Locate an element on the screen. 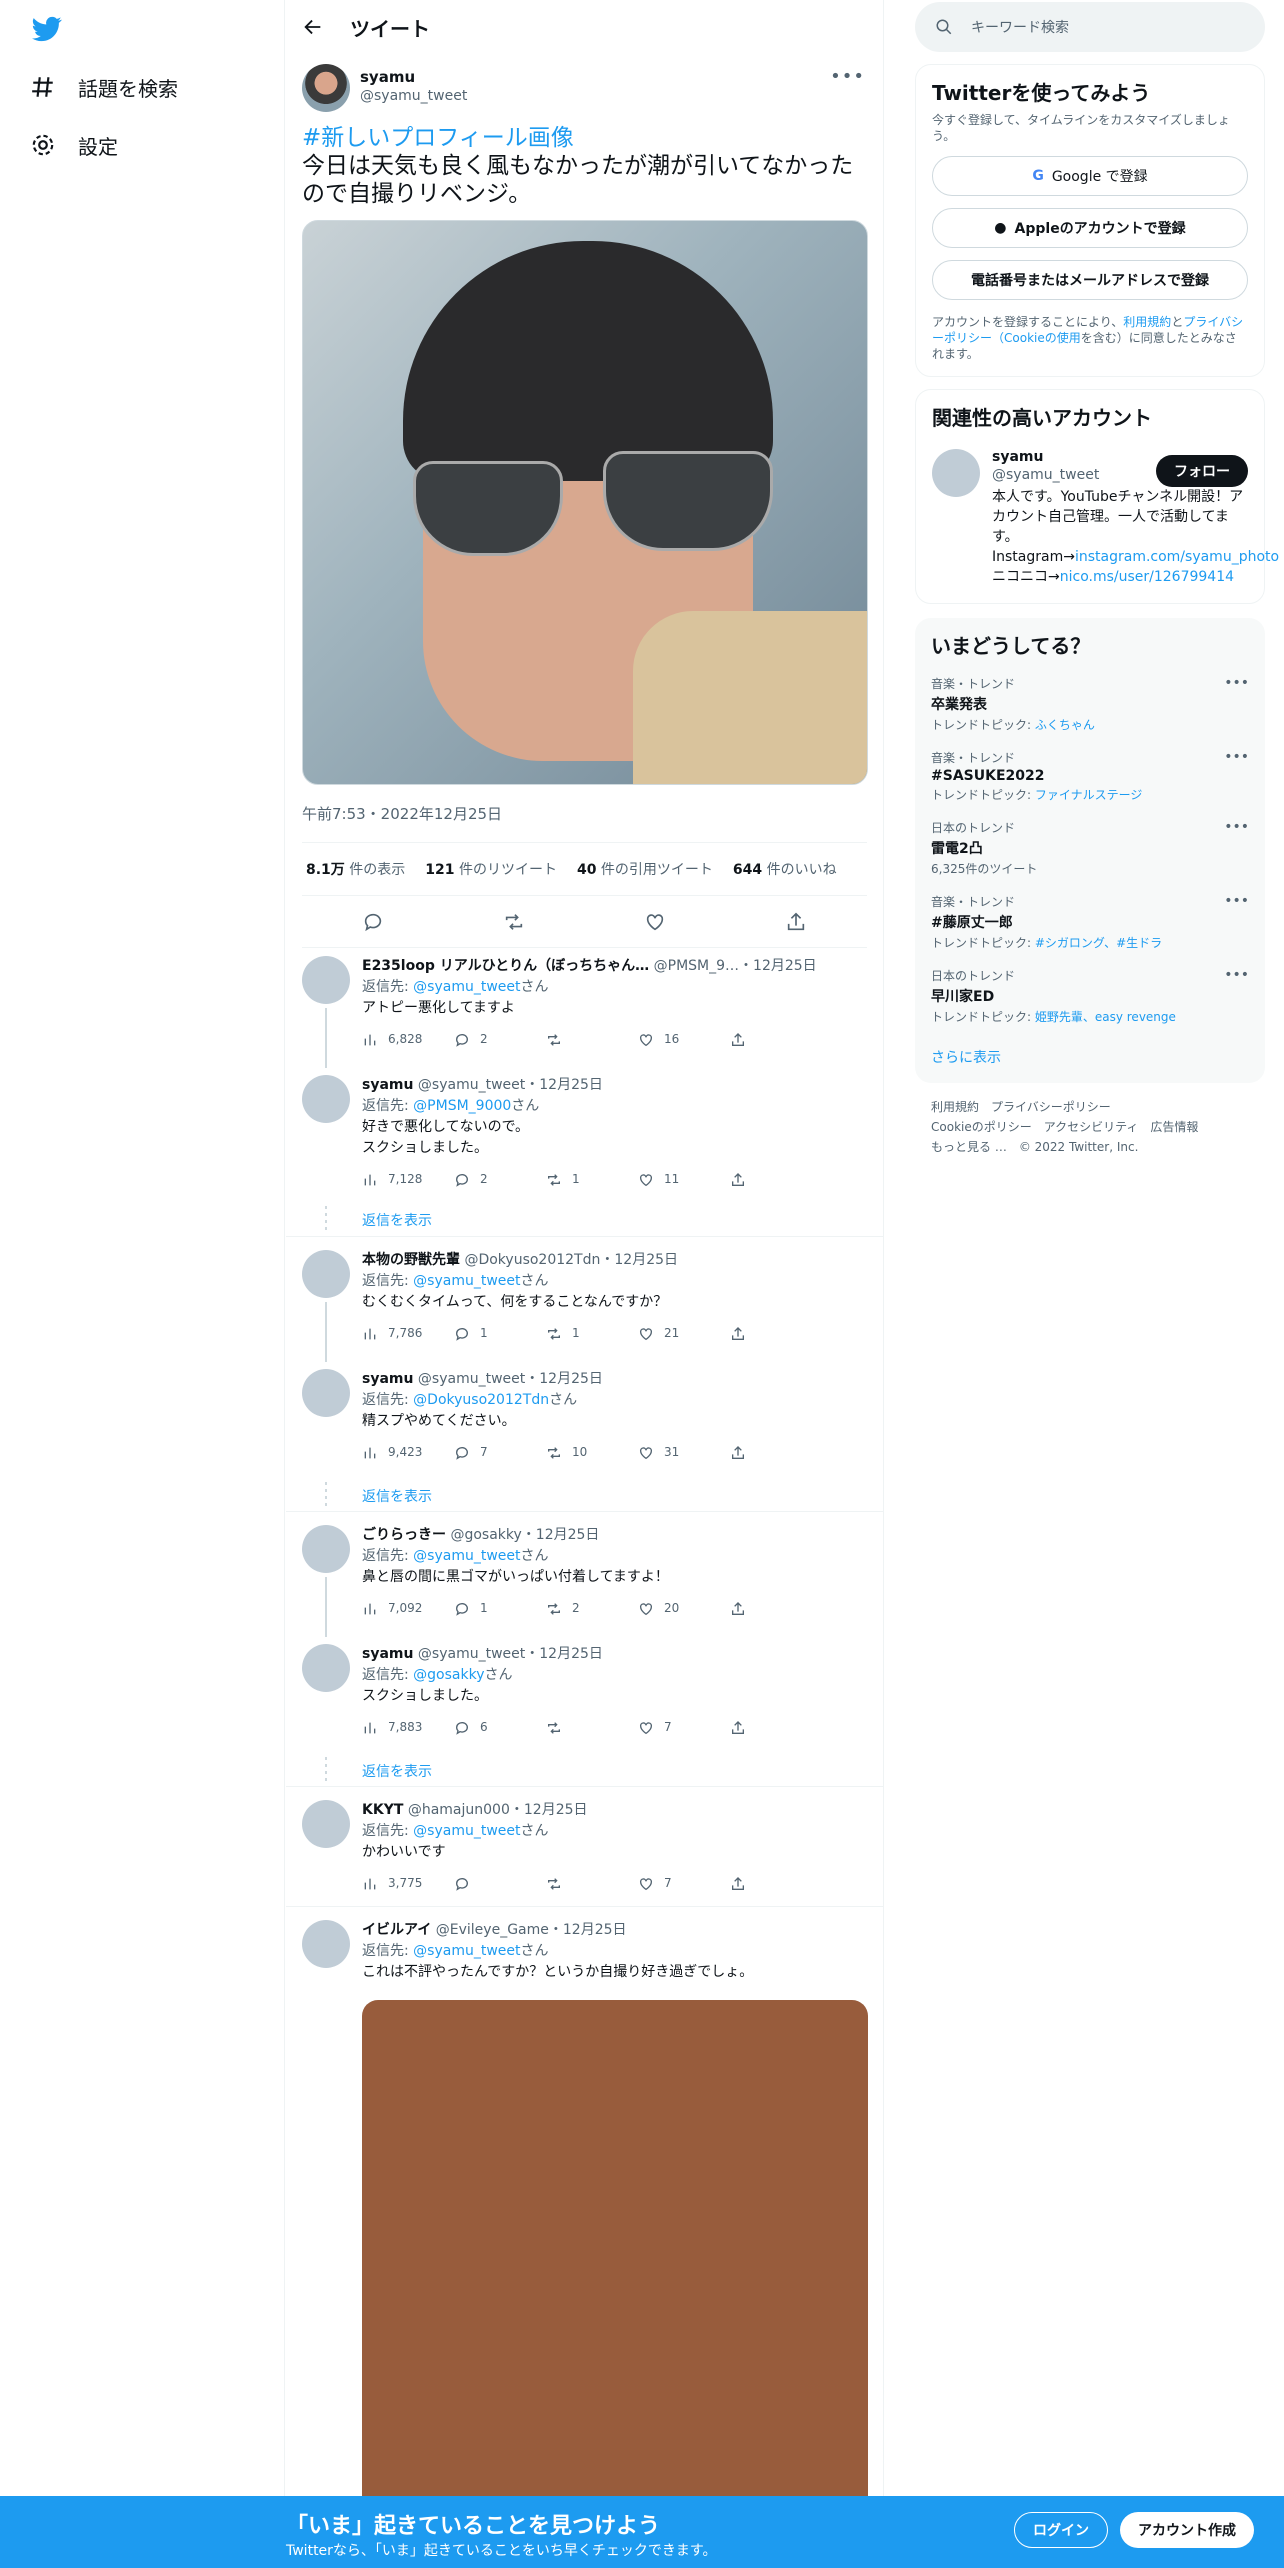  back-arrow-icon is located at coordinates (313, 27).